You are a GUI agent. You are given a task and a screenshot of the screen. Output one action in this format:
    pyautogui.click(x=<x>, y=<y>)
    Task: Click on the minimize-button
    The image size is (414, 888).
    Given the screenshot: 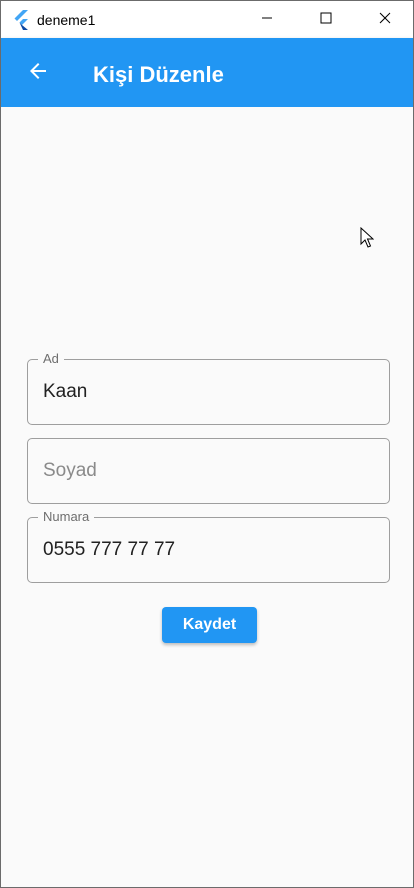 What is the action you would take?
    pyautogui.click(x=267, y=19)
    